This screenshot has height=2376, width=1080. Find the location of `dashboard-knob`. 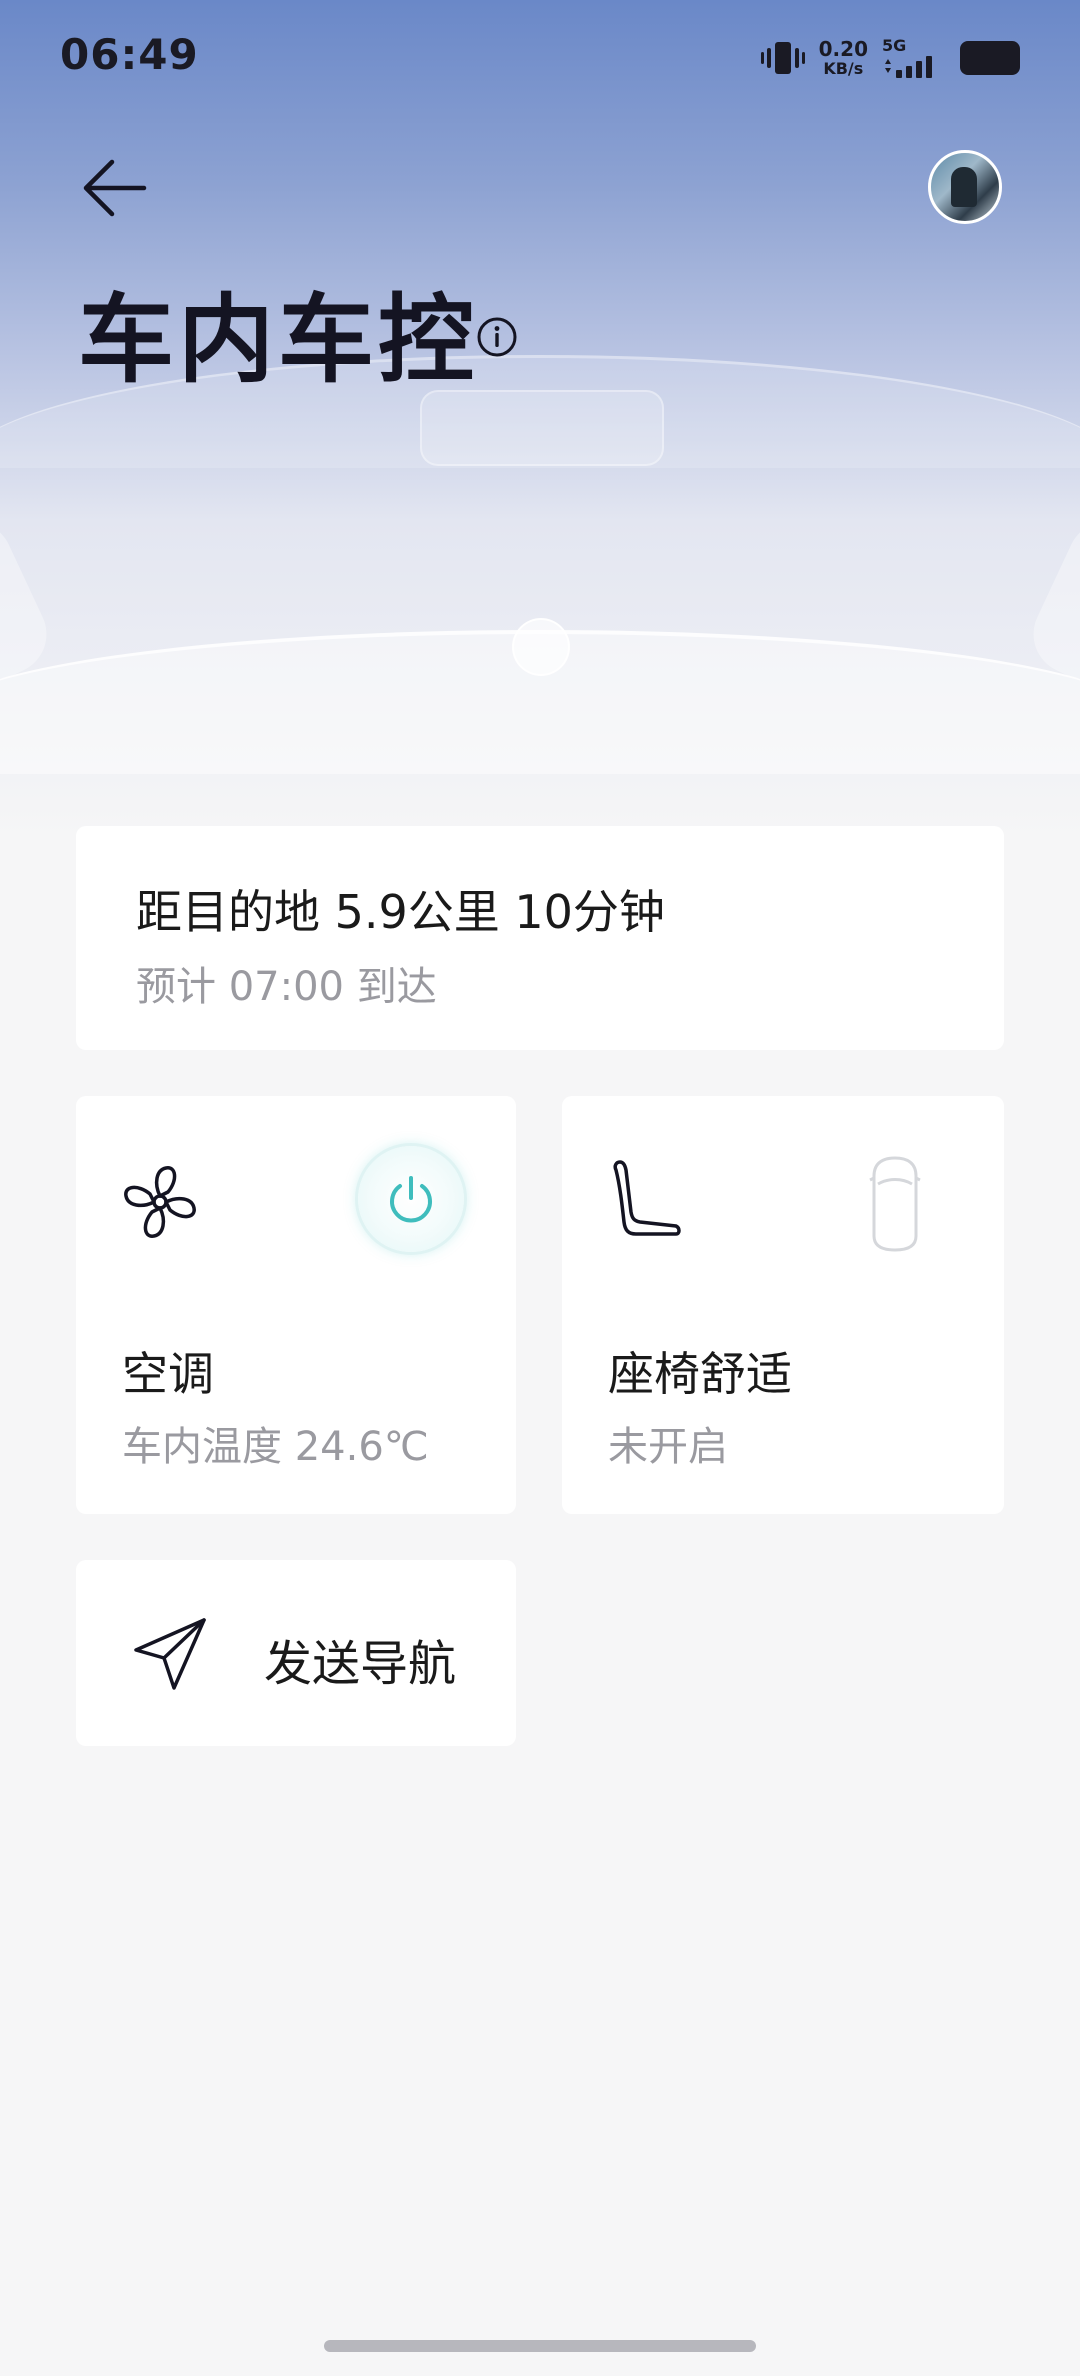

dashboard-knob is located at coordinates (541, 647).